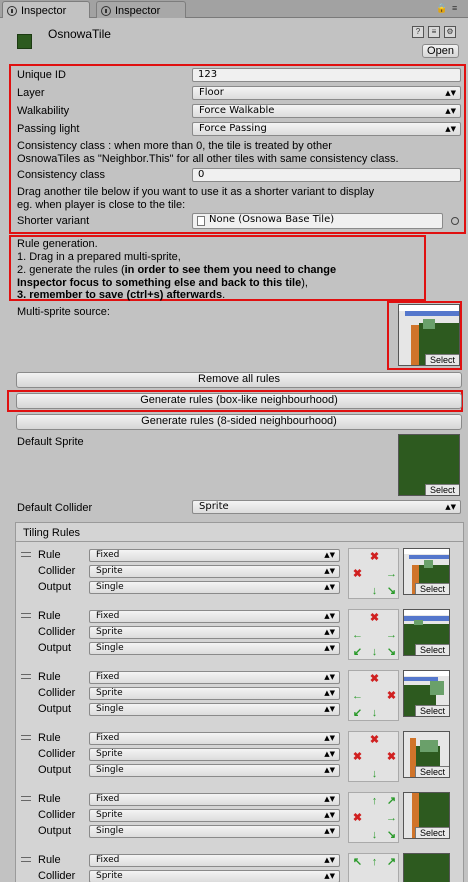 This screenshot has height=882, width=468. Describe the element at coordinates (373, 695) in the screenshot. I see `neighbor-grid: ✖ ← ✖ ↙ ↓` at that location.